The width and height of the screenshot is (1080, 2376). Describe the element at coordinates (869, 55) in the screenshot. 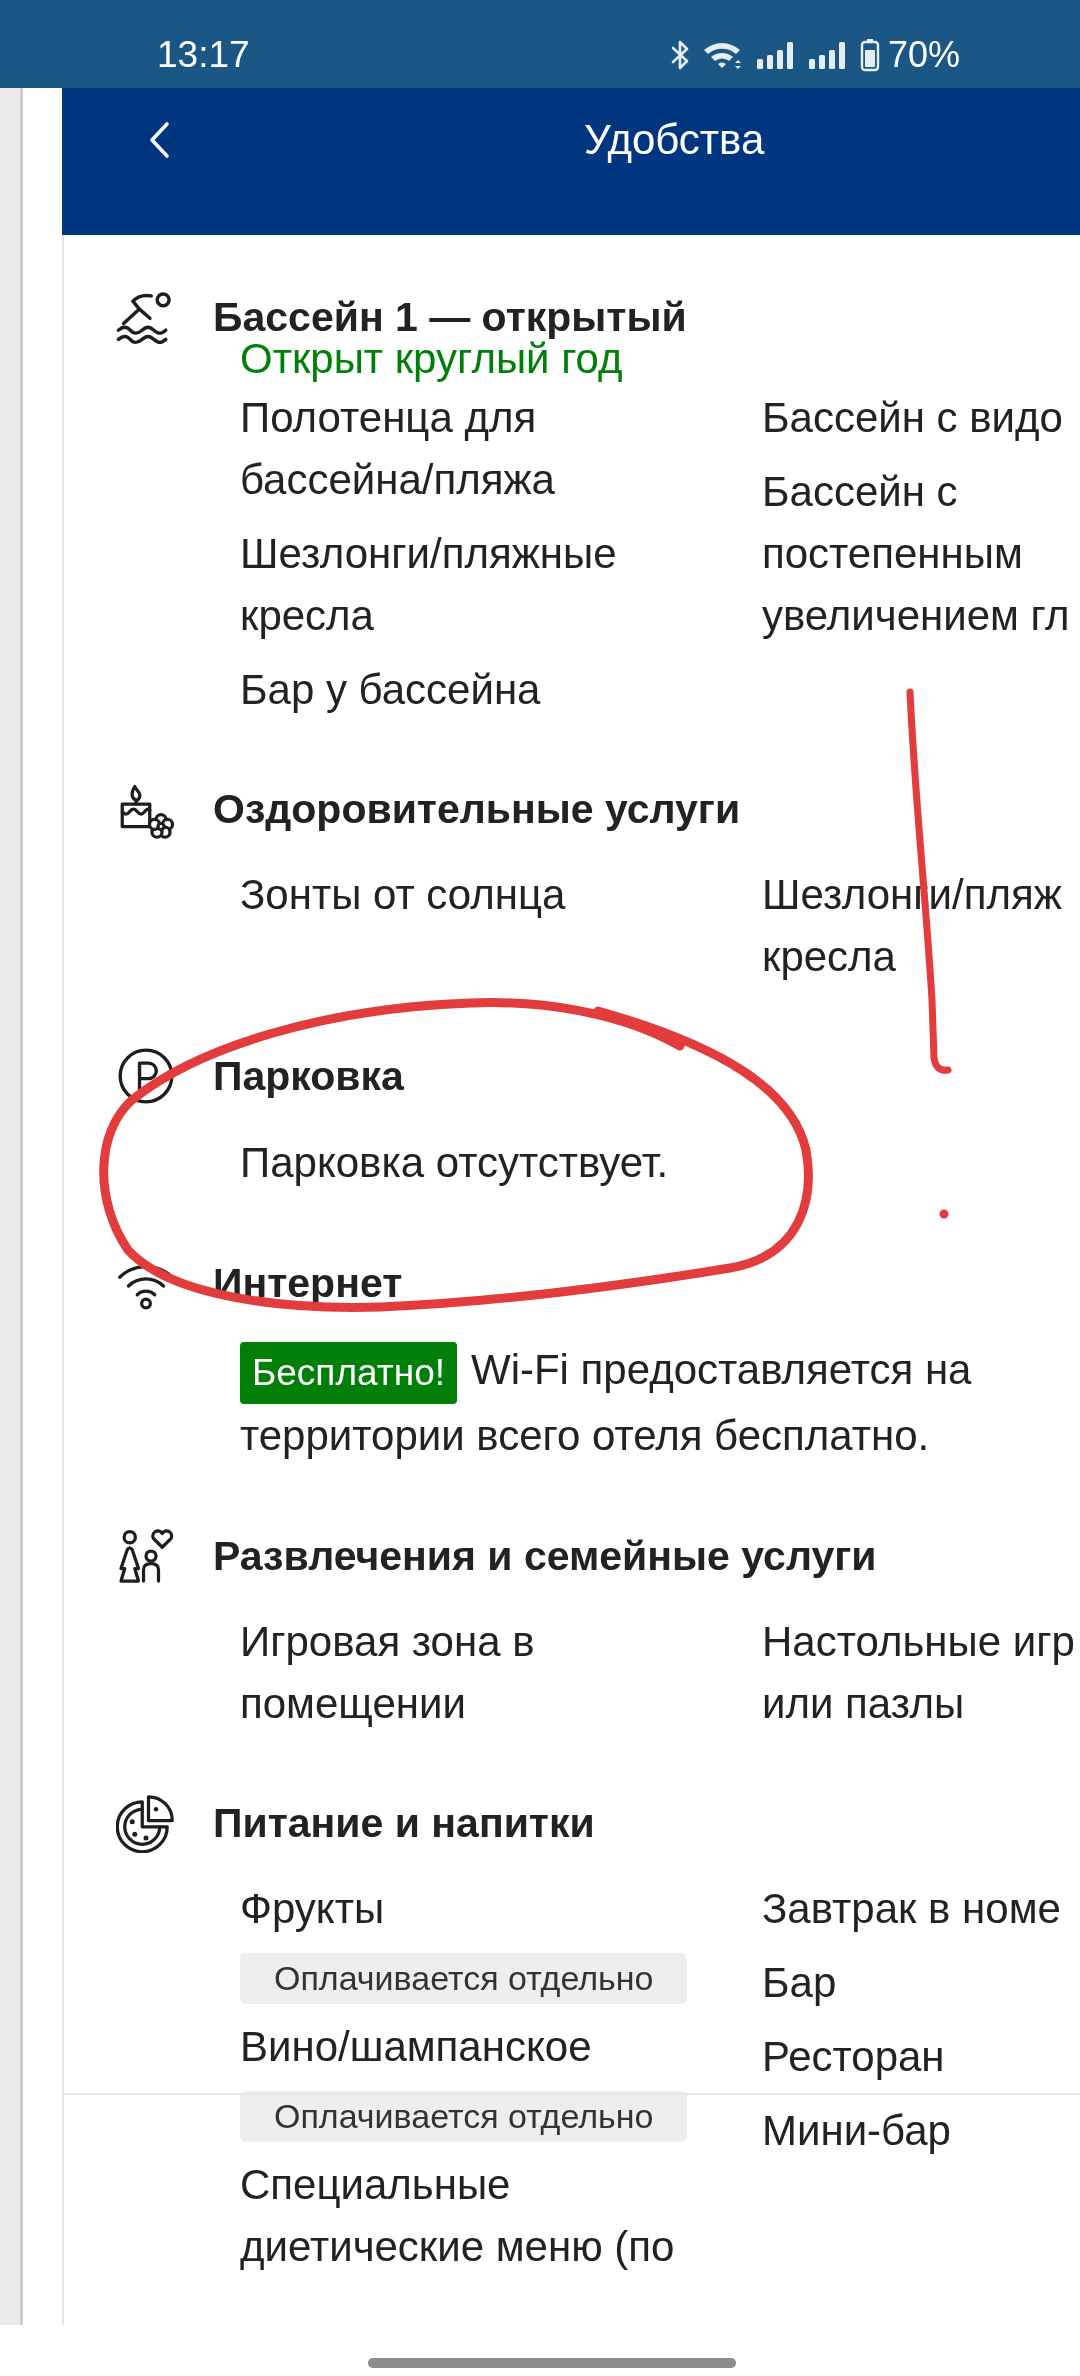

I see `battery-icon` at that location.